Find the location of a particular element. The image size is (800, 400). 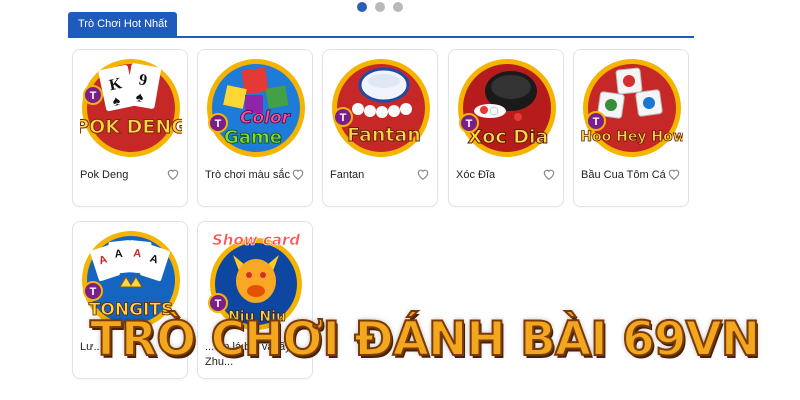

game-card-pok-deng: K 9 ♠ ♠ POK DENG T Pok Deng is located at coordinates (130, 128).